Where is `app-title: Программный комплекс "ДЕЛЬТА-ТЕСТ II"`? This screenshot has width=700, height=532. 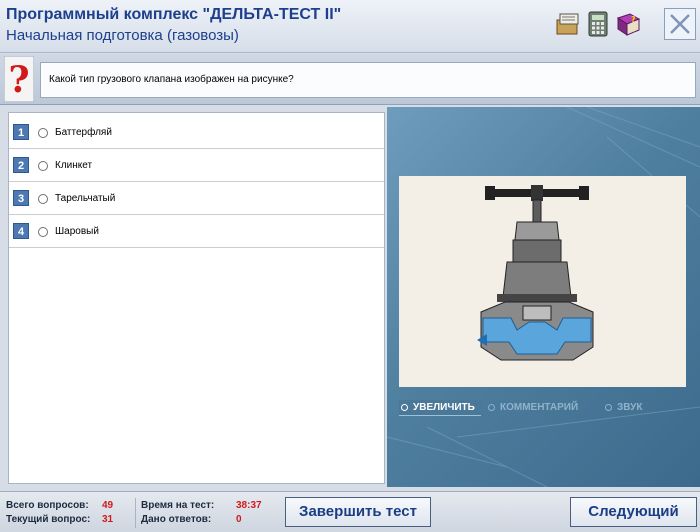 app-title: Программный комплекс "ДЕЛЬТА-ТЕСТ II" is located at coordinates (174, 14).